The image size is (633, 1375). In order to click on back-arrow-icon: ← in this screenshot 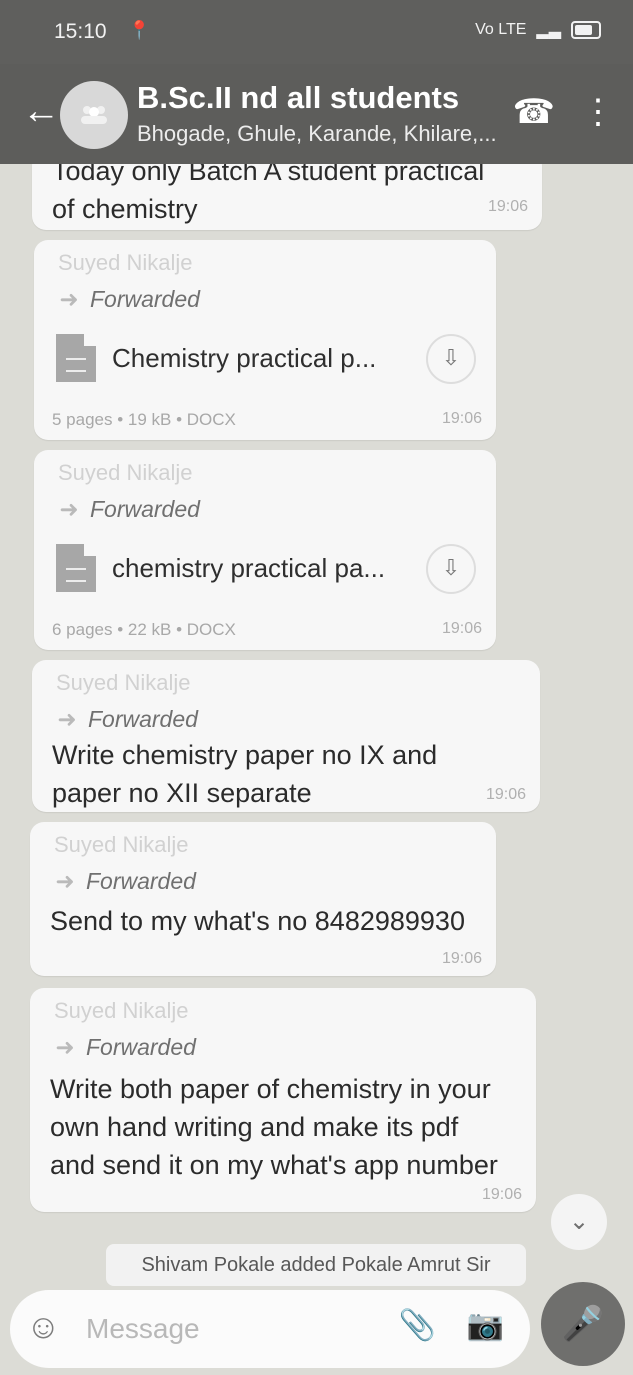, I will do `click(41, 111)`.